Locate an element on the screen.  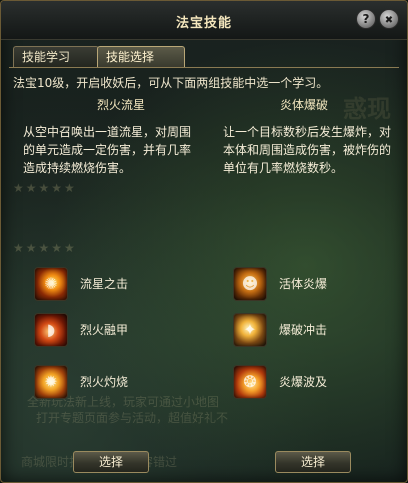
tab-divider is located at coordinates (204, 67).